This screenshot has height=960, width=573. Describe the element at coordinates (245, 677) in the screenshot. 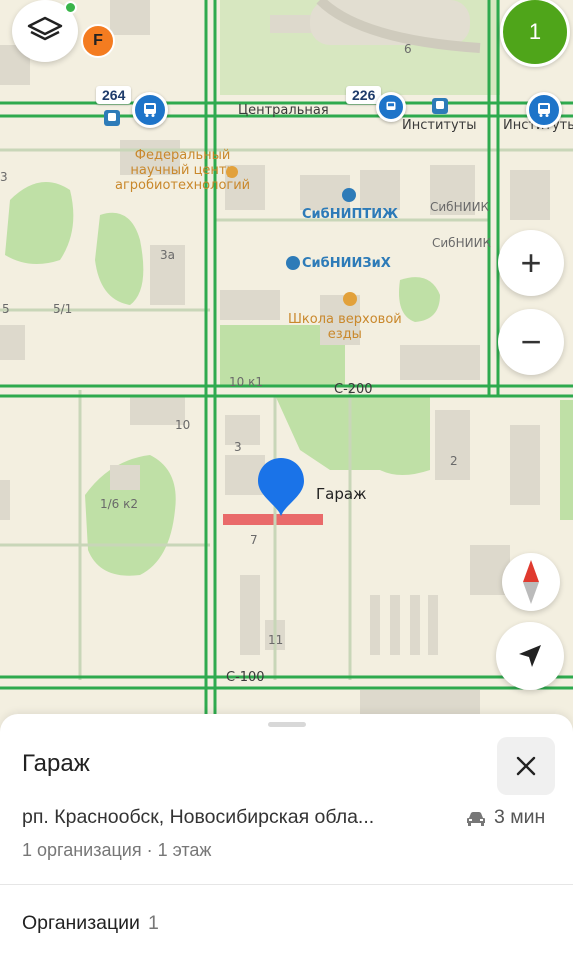

I see `street-label-s100: С-100` at that location.